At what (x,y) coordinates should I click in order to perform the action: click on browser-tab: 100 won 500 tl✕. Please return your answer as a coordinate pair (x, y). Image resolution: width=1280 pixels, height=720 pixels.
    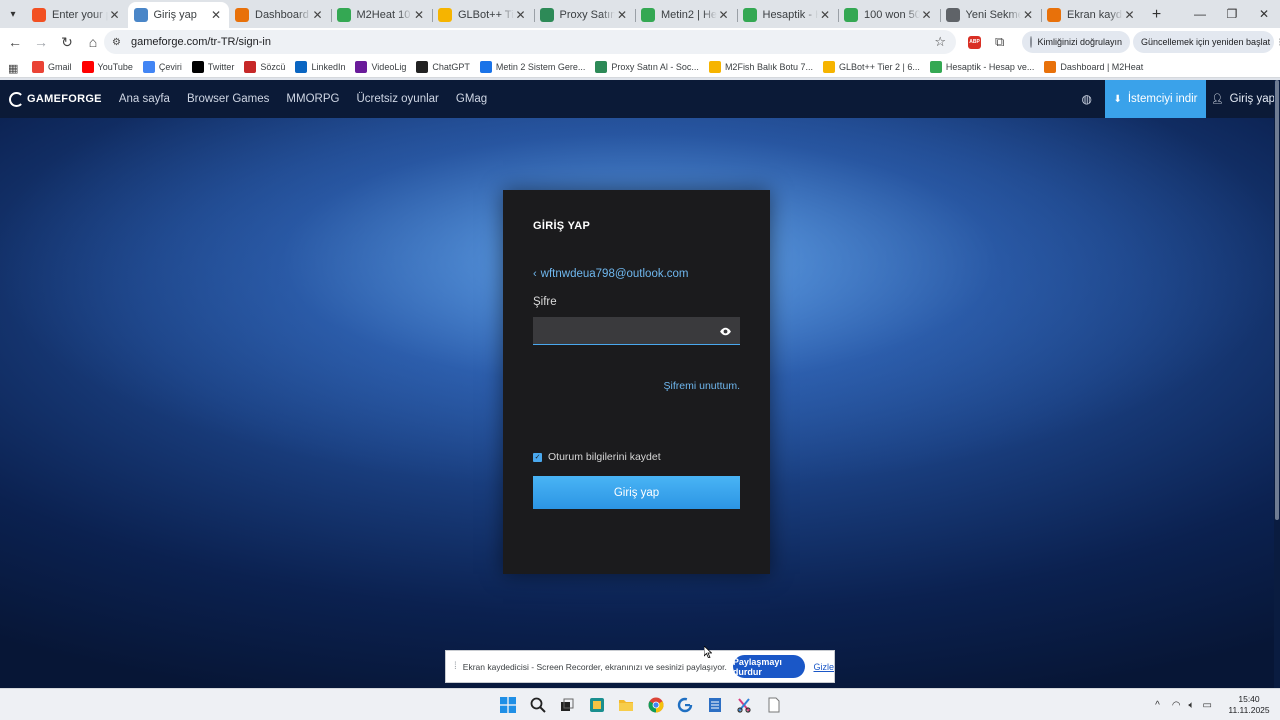
    Looking at the image, I should click on (889, 15).